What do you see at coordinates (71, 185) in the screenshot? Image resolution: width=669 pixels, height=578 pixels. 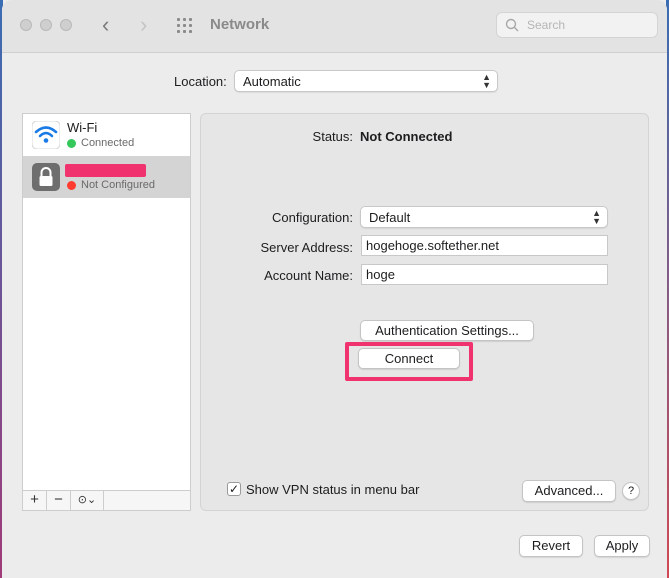 I see `status-dot-red` at bounding box center [71, 185].